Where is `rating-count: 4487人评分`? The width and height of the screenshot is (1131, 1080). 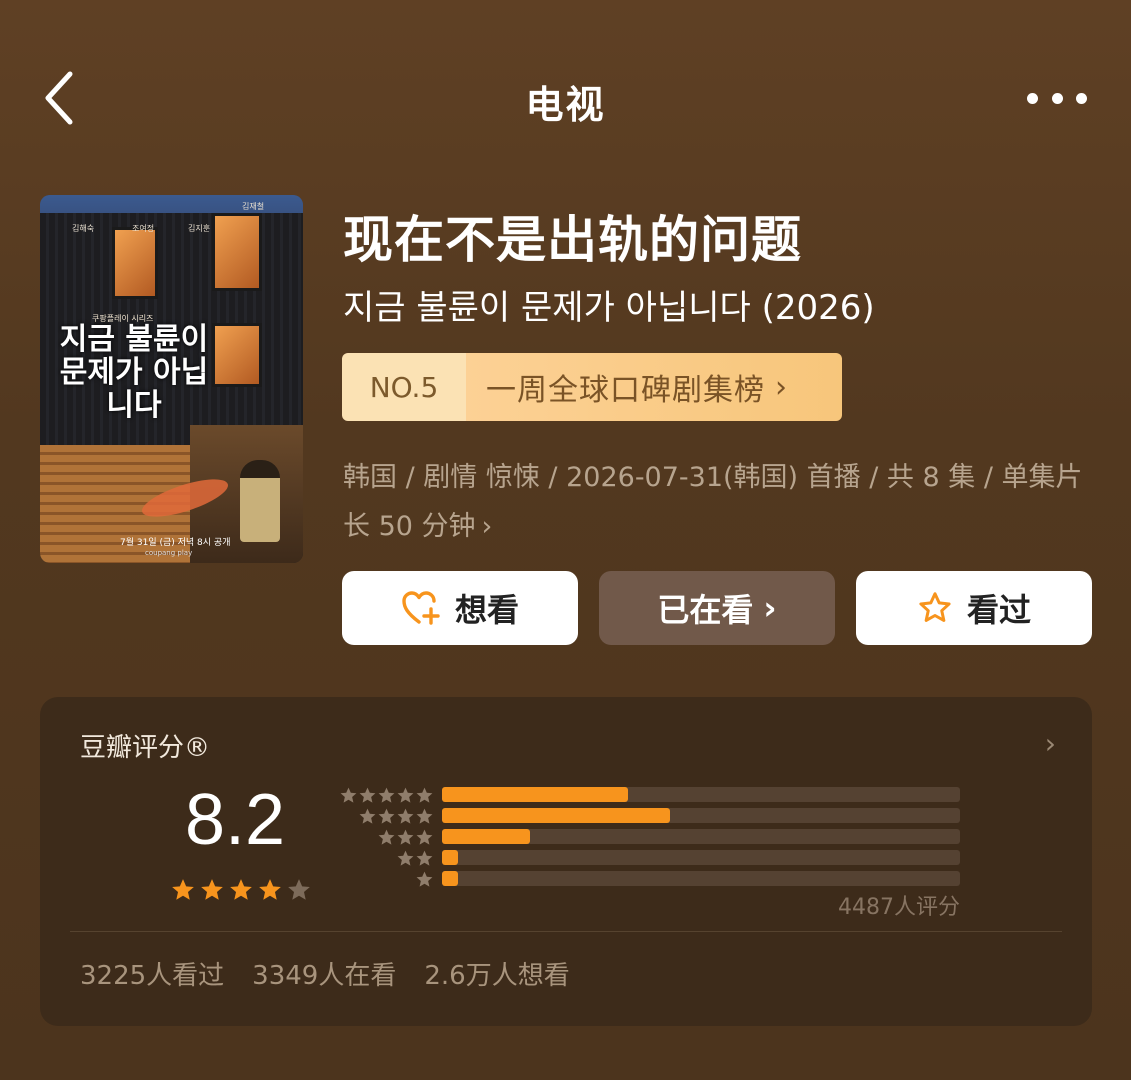
rating-count: 4487人评分 is located at coordinates (899, 907).